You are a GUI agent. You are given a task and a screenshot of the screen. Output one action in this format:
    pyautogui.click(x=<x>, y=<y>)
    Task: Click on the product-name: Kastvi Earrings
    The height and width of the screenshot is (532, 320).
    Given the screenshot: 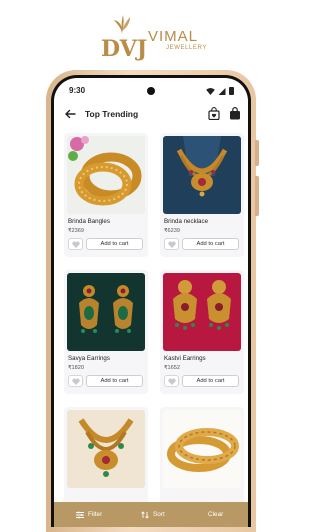 What is the action you would take?
    pyautogui.click(x=185, y=358)
    